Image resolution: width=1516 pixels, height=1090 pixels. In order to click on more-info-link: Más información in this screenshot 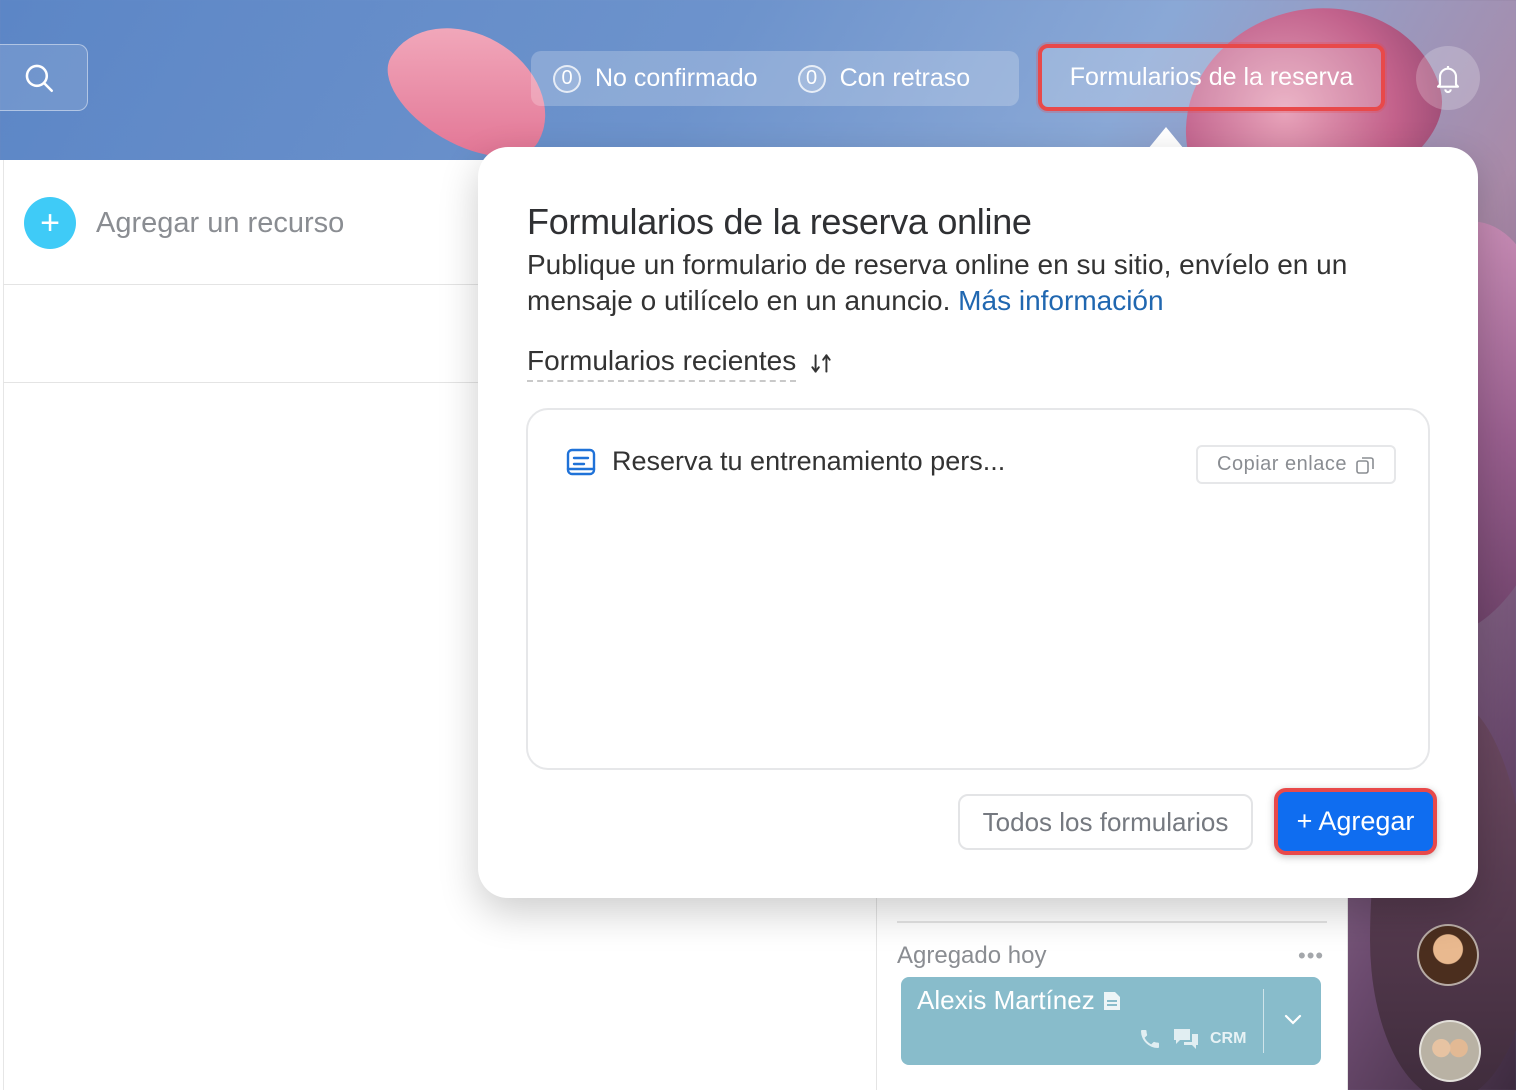, I will do `click(1060, 300)`.